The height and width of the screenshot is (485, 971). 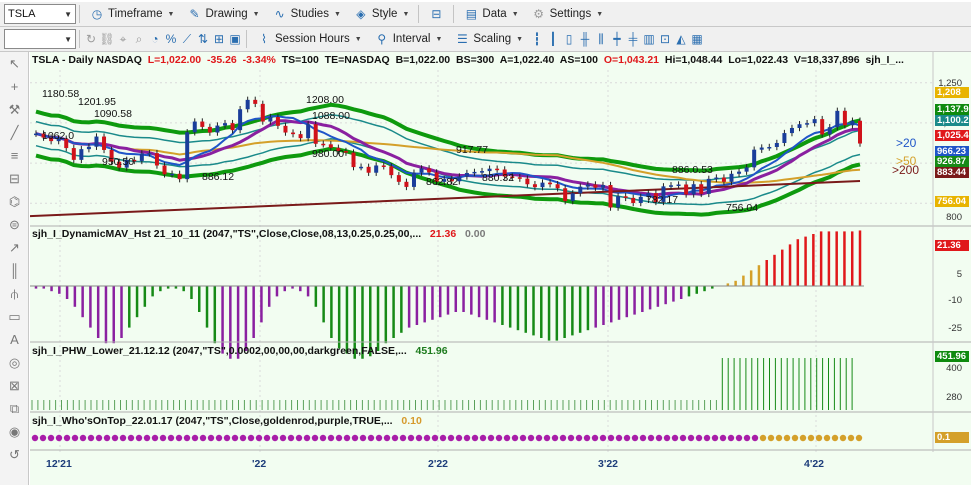 I want to click on panel1-tick: -25, so click(x=955, y=328).